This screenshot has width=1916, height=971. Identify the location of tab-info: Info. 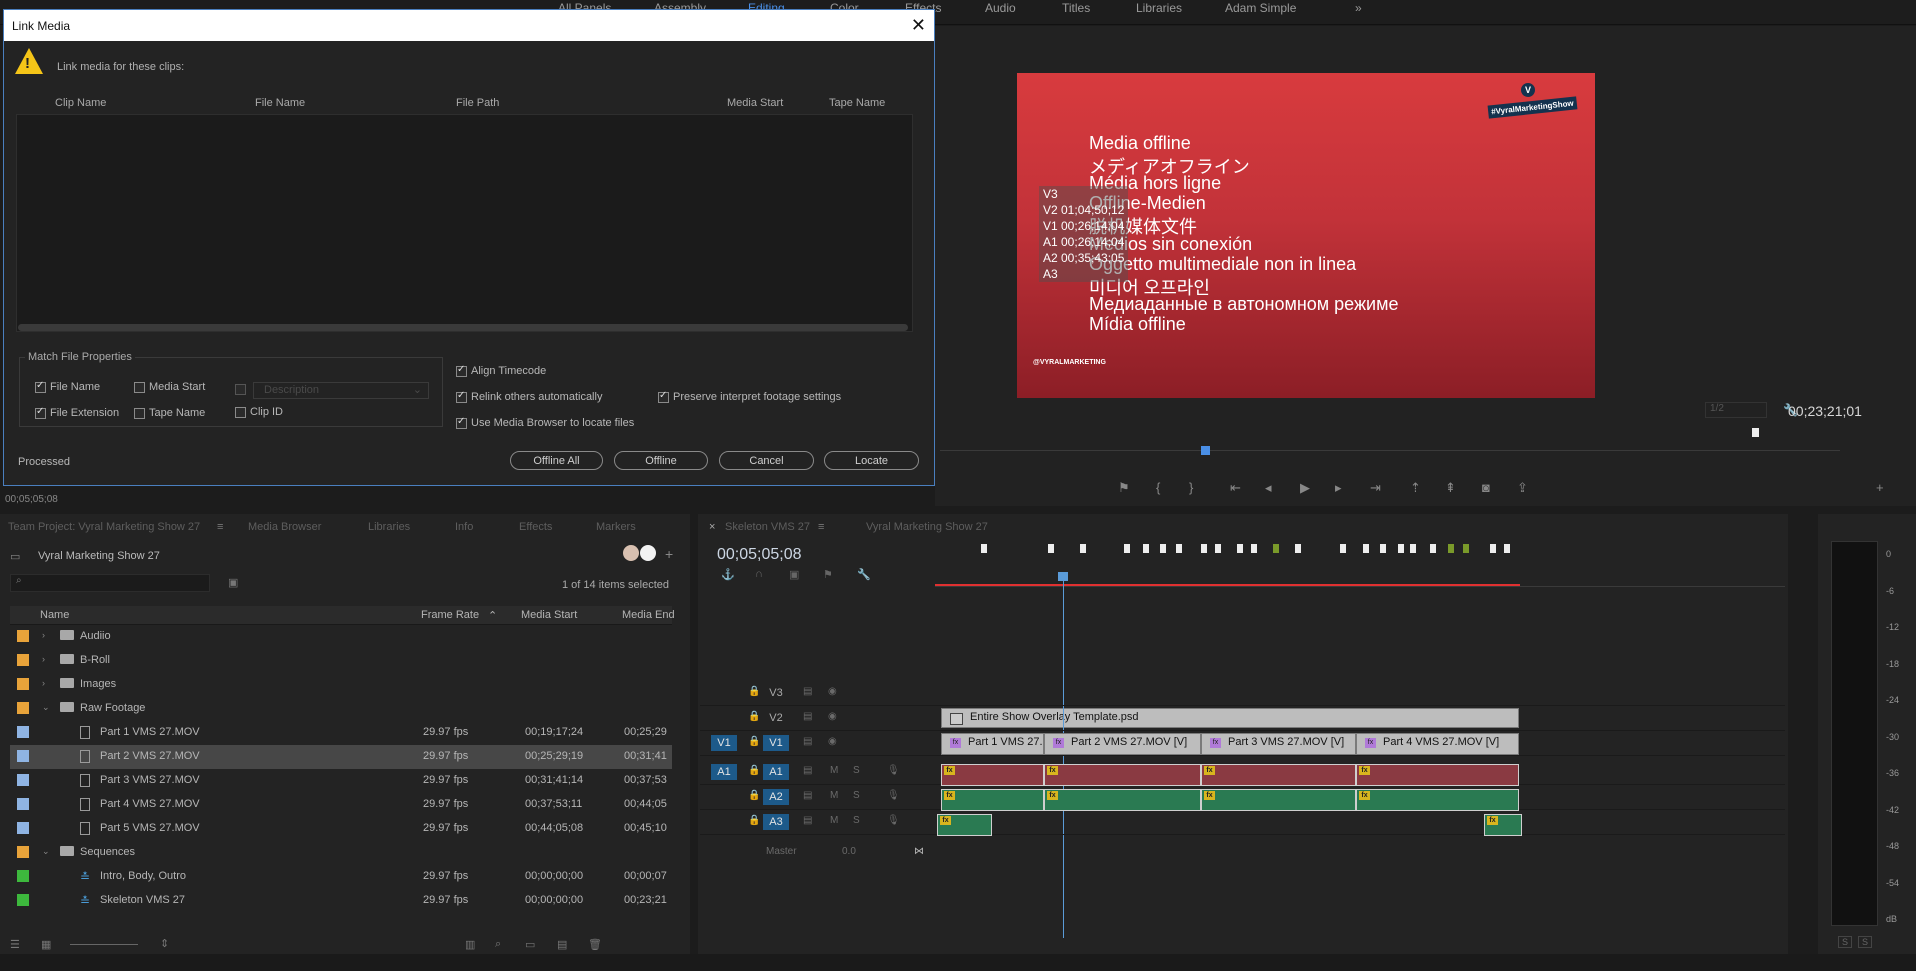
(464, 527).